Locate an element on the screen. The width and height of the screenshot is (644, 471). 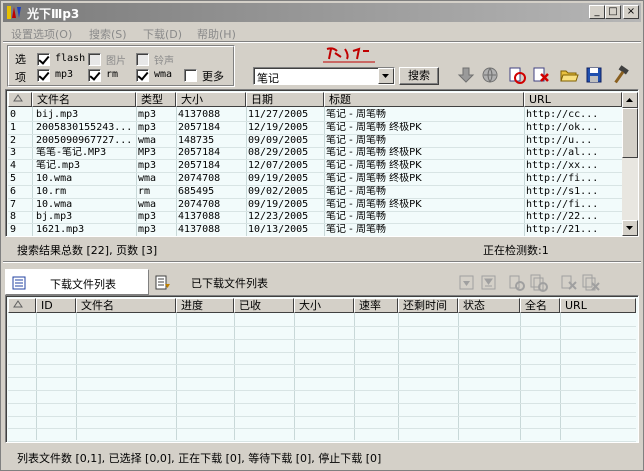
title-bar: 光下Ⅲp3 _ □ × is located at coordinates (322, 12).